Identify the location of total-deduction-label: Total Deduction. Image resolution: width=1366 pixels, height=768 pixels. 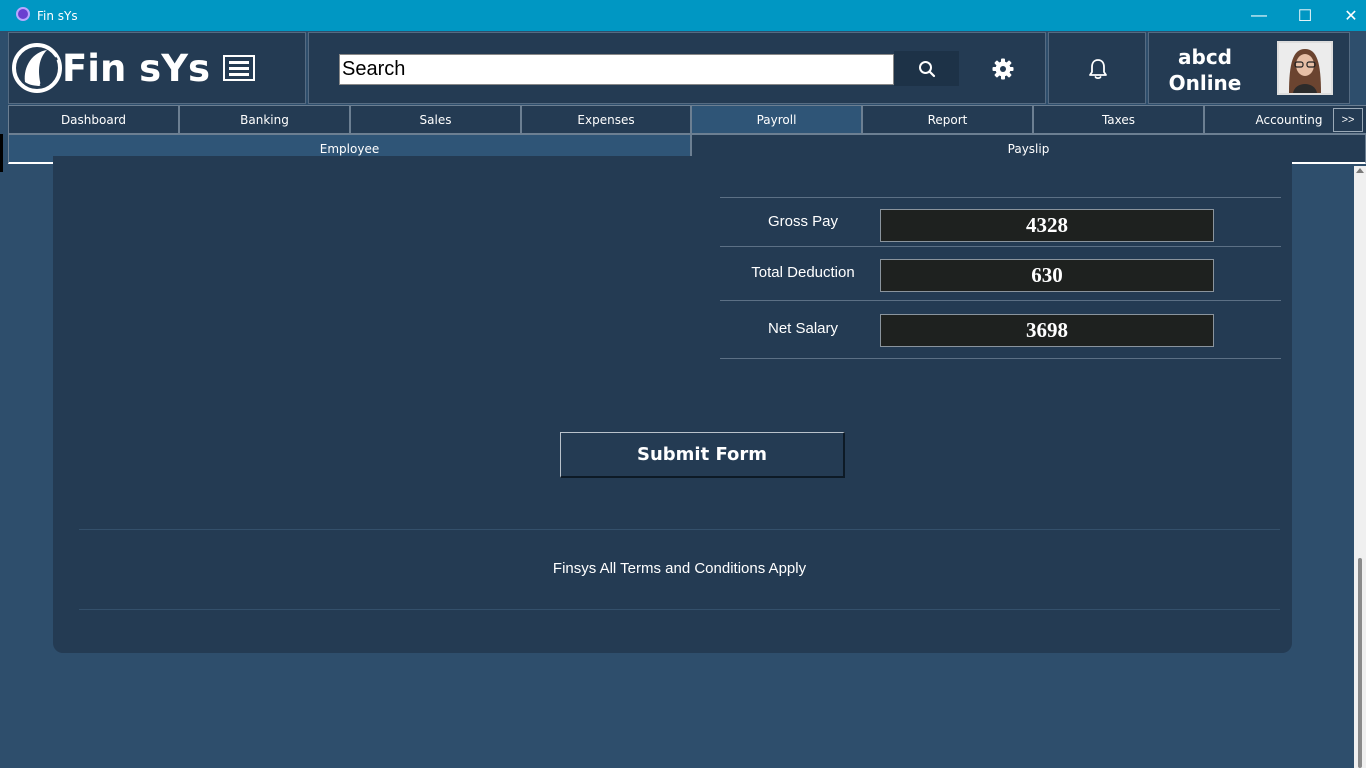
(803, 272).